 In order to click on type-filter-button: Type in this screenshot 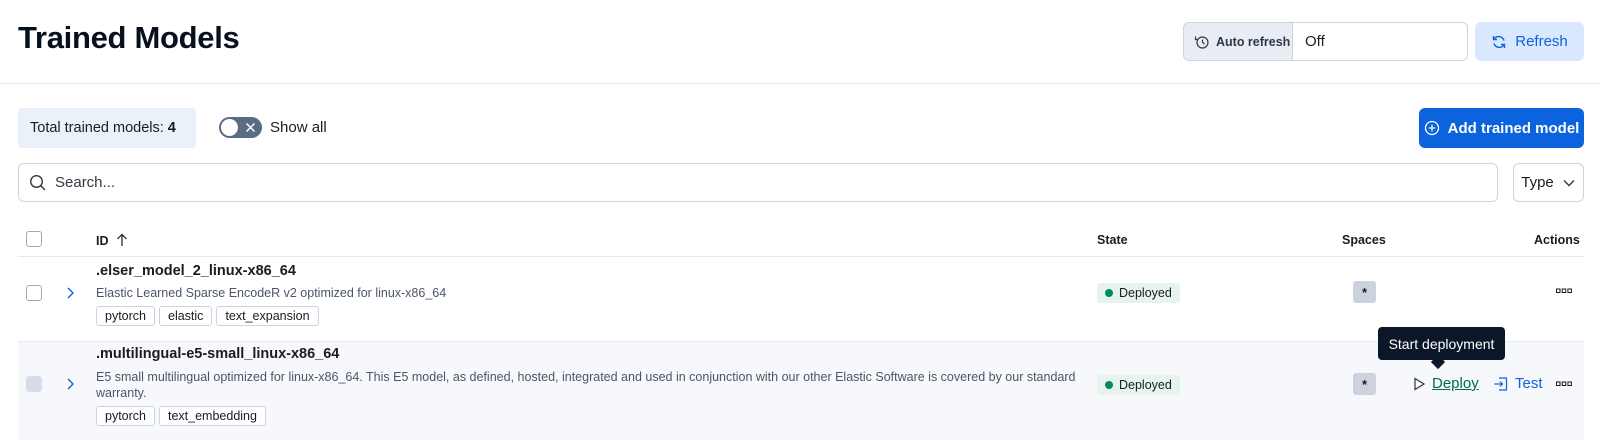, I will do `click(1548, 182)`.